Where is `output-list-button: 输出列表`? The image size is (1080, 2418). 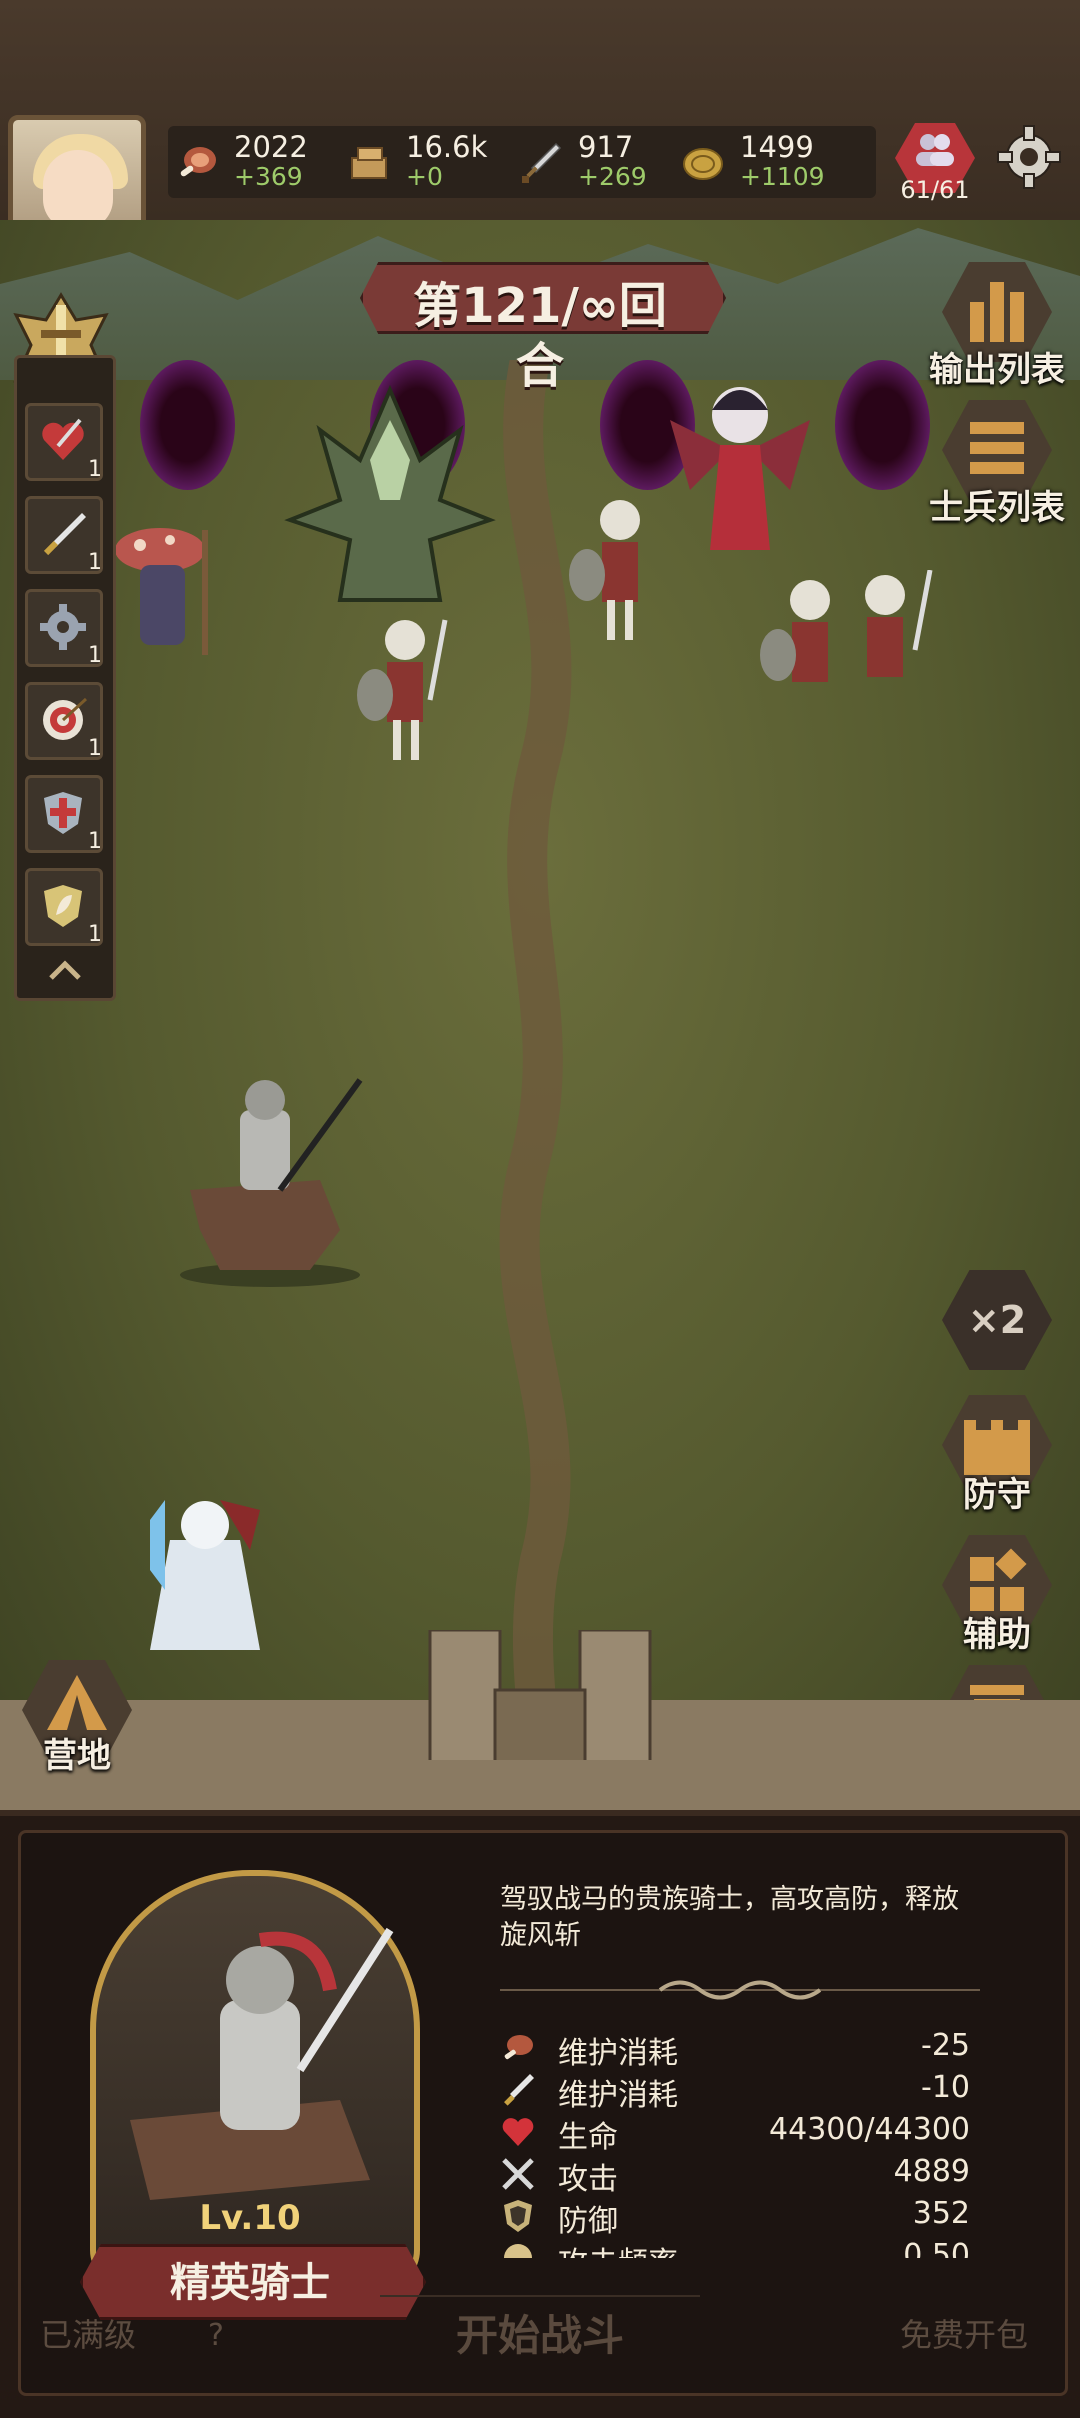 output-list-button: 输出列表 is located at coordinates (997, 326).